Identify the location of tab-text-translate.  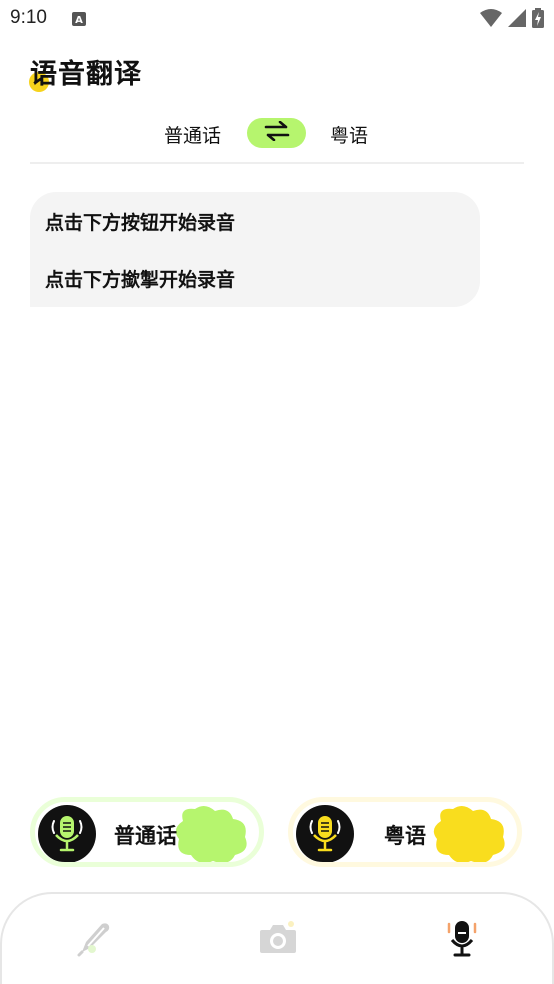
(94, 940).